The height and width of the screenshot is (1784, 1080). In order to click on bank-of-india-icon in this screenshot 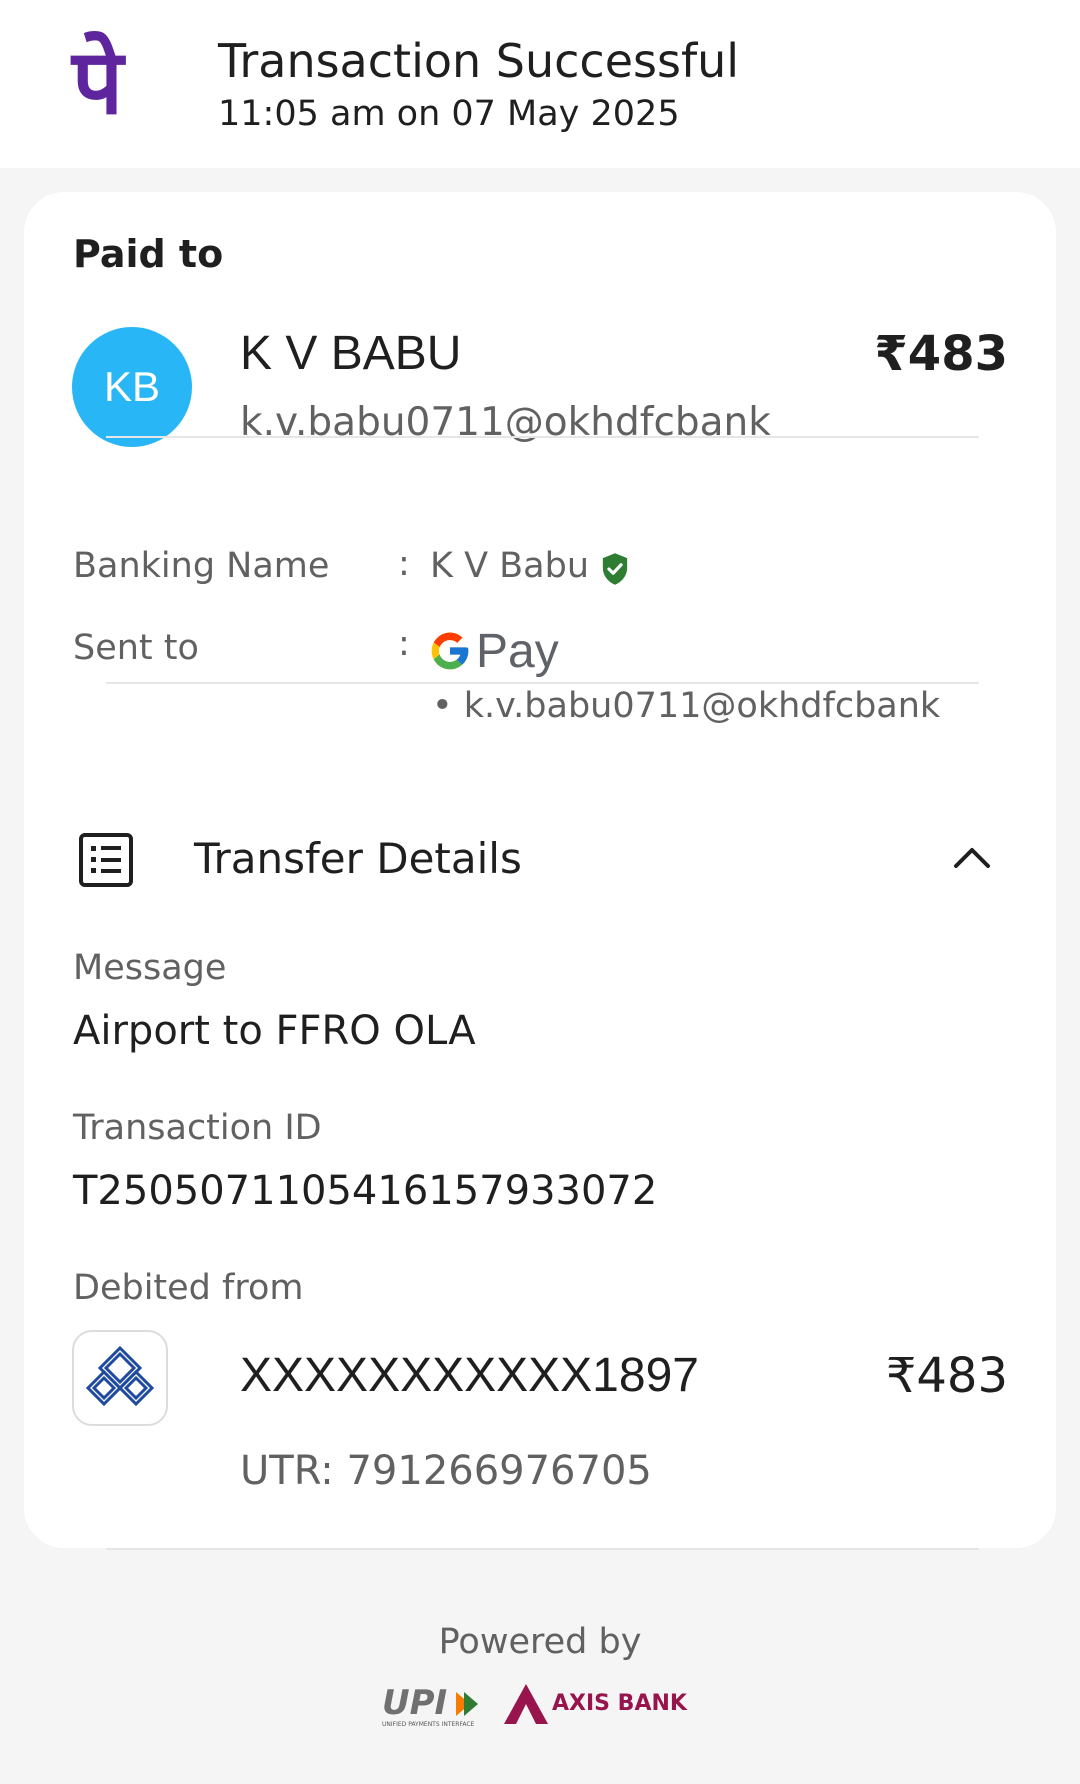, I will do `click(120, 1376)`.